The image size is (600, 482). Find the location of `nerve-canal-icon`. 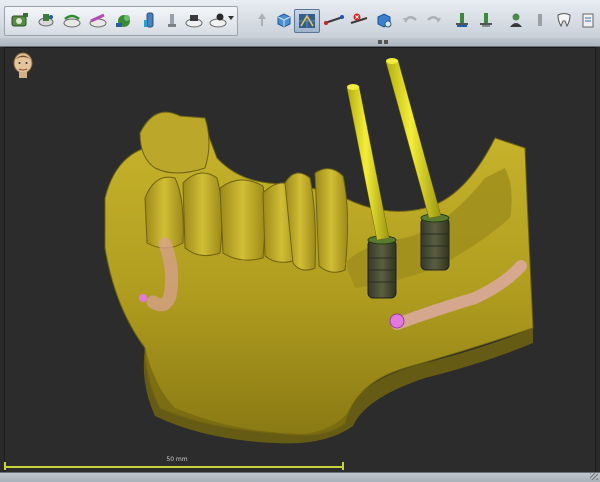

nerve-canal-icon is located at coordinates (98, 20).